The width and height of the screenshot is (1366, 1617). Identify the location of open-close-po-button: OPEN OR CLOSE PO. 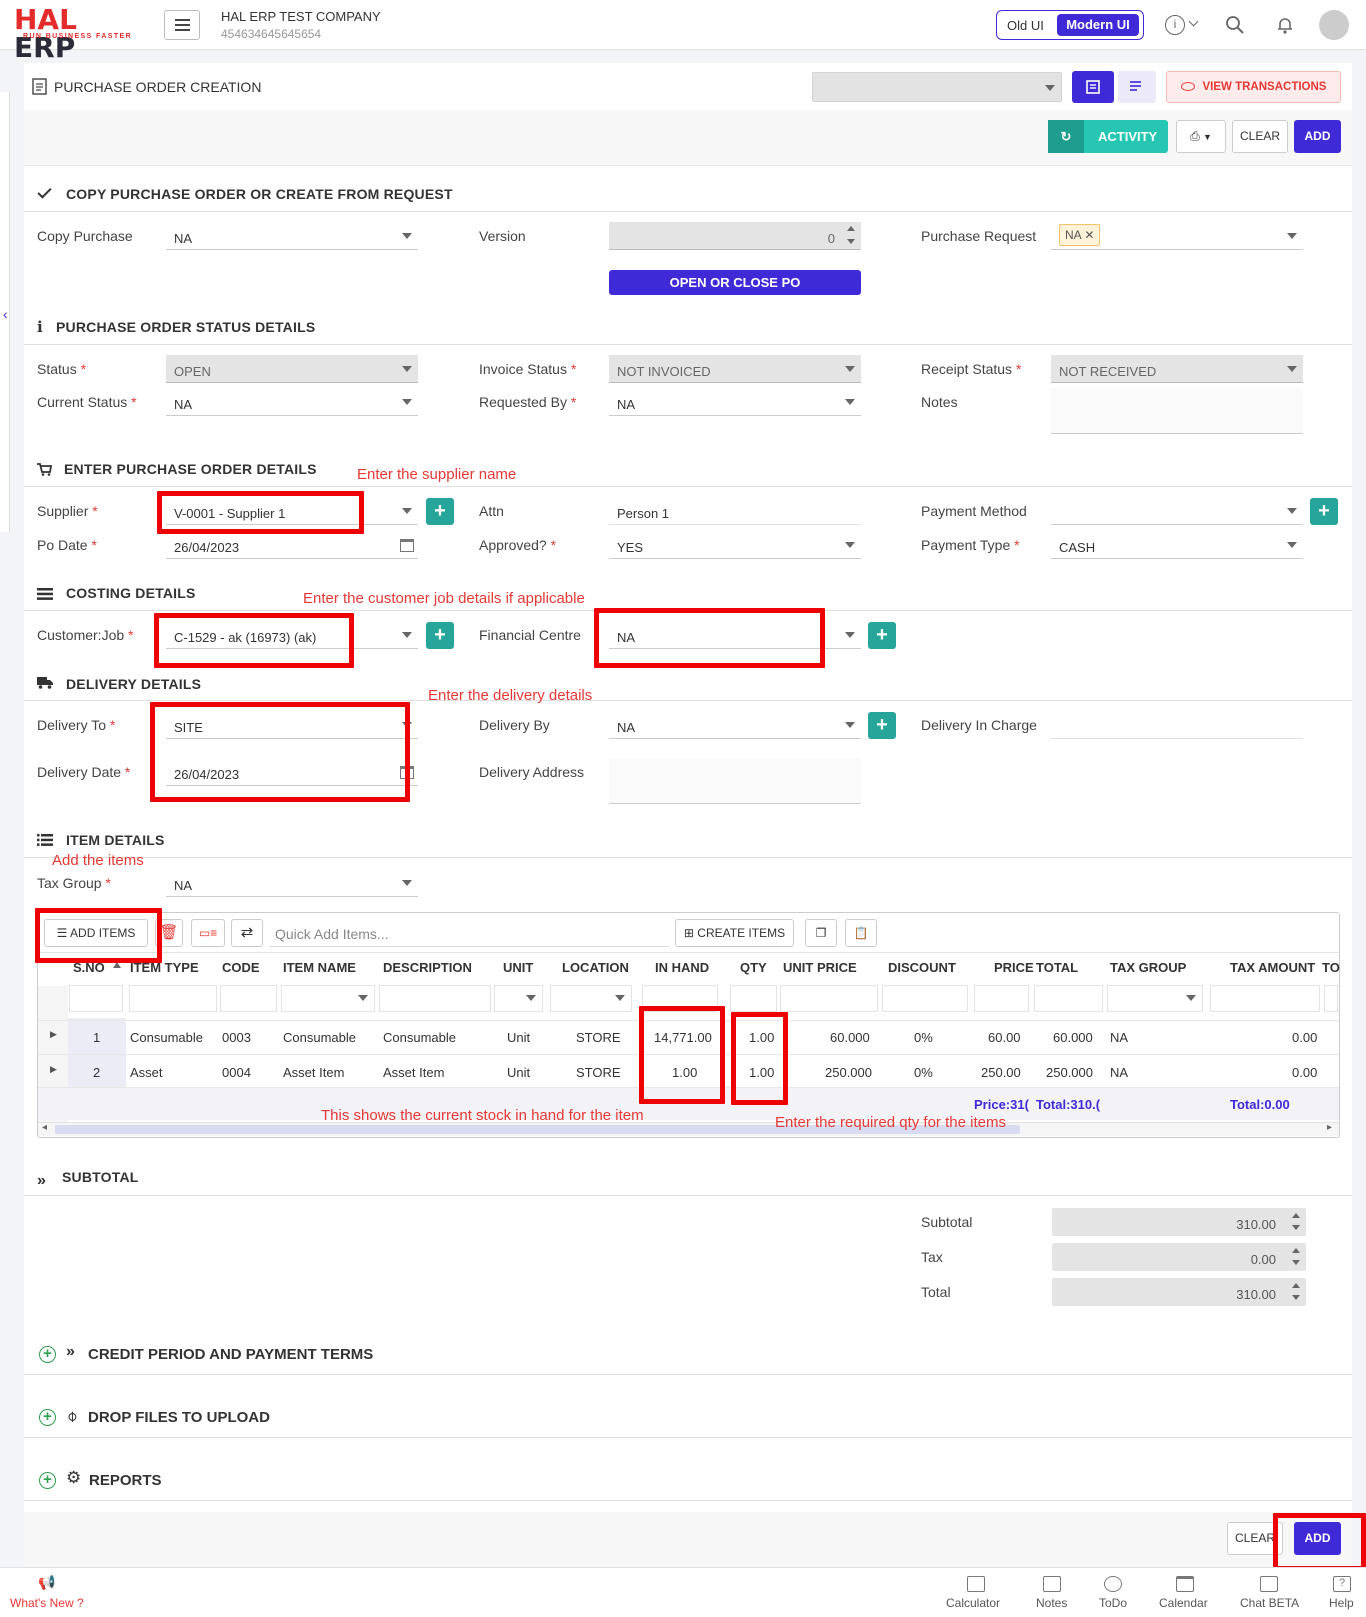
(735, 282).